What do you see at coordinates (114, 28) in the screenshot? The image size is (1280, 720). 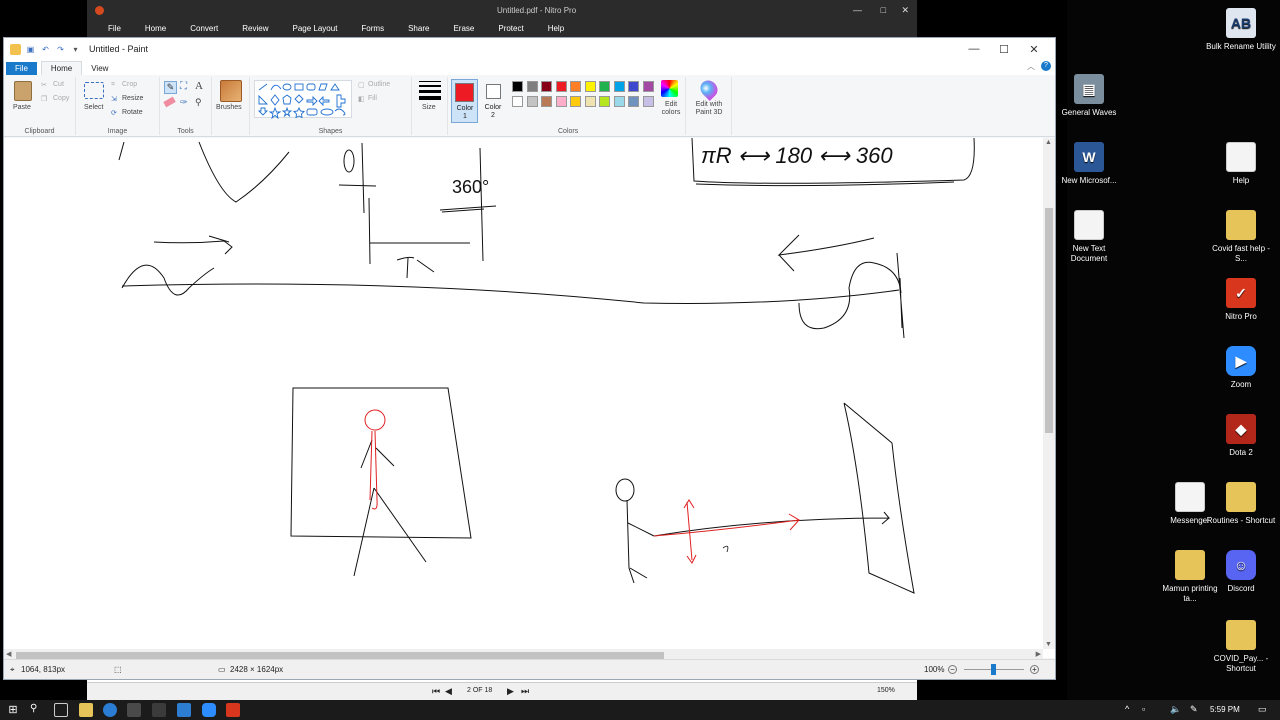 I see `nitro-menu-file: File` at bounding box center [114, 28].